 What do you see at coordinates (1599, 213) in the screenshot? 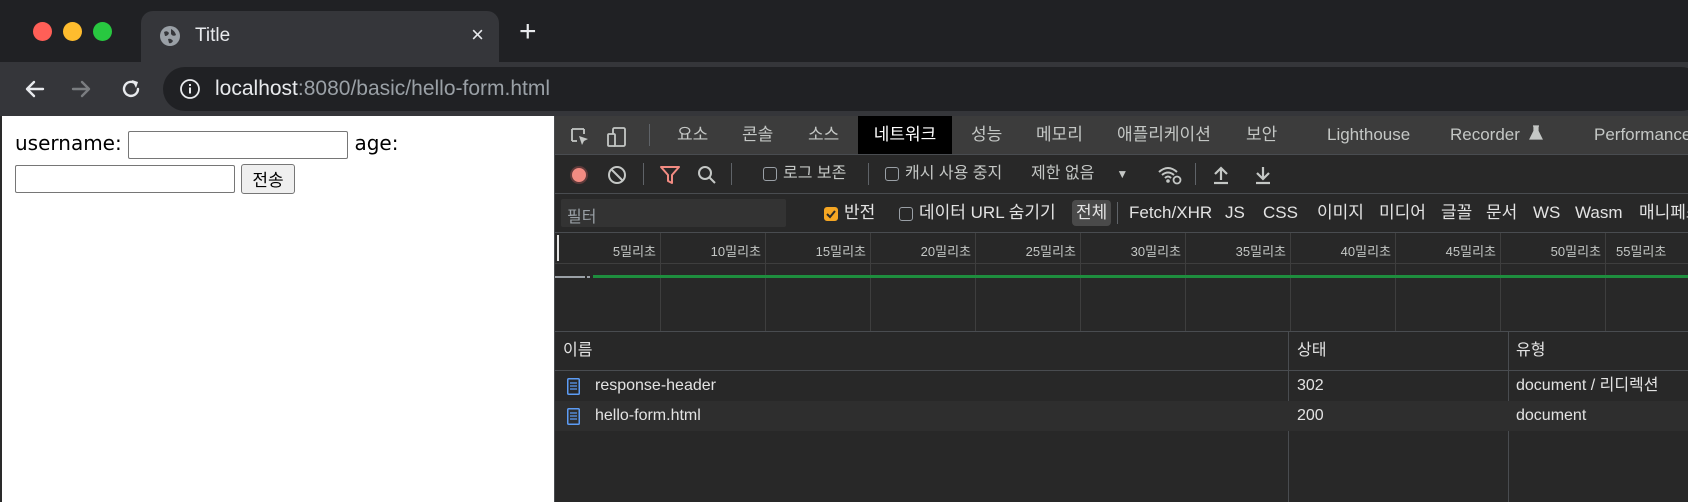
I see `filter-type-wasm: Wasm` at bounding box center [1599, 213].